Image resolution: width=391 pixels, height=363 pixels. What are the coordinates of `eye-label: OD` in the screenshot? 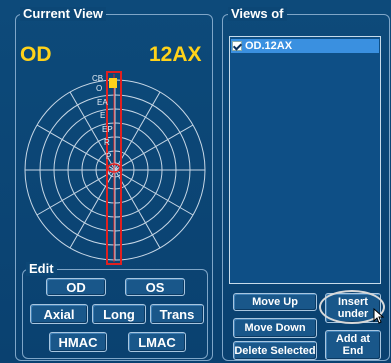 It's located at (36, 54).